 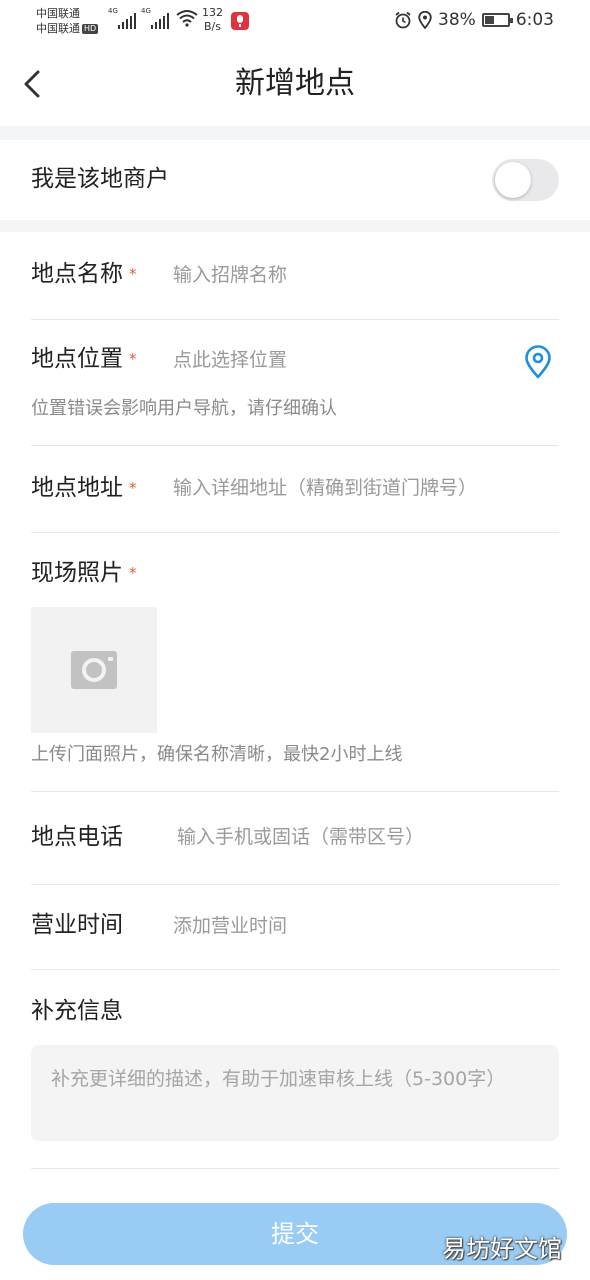 What do you see at coordinates (489, 20) in the screenshot?
I see `battery-fill` at bounding box center [489, 20].